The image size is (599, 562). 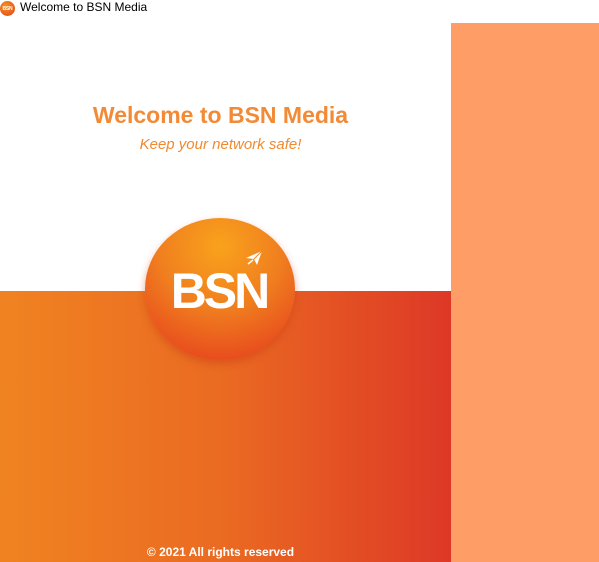 What do you see at coordinates (254, 257) in the screenshot?
I see `paper-plane-icon` at bounding box center [254, 257].